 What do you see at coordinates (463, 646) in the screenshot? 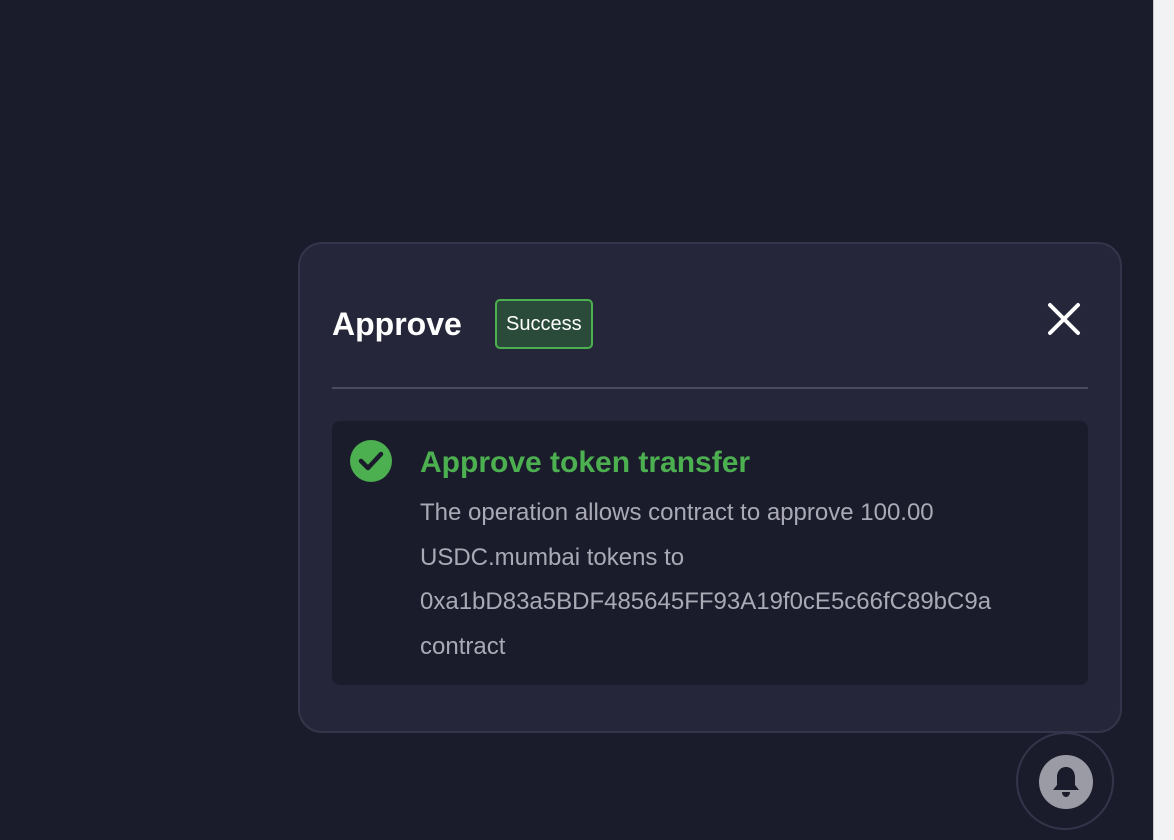
I see `description-line: contract` at bounding box center [463, 646].